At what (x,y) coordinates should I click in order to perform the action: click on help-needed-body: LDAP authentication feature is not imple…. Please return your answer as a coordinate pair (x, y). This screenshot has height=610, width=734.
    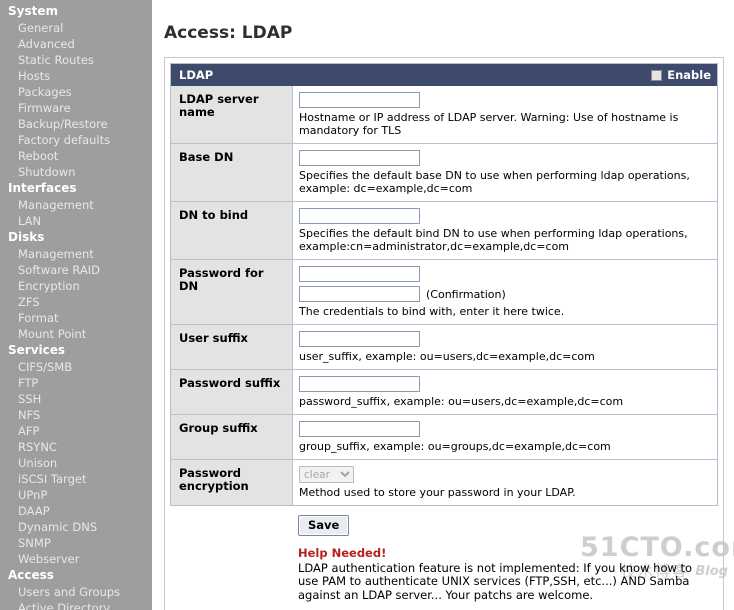
    Looking at the image, I should click on (495, 581).